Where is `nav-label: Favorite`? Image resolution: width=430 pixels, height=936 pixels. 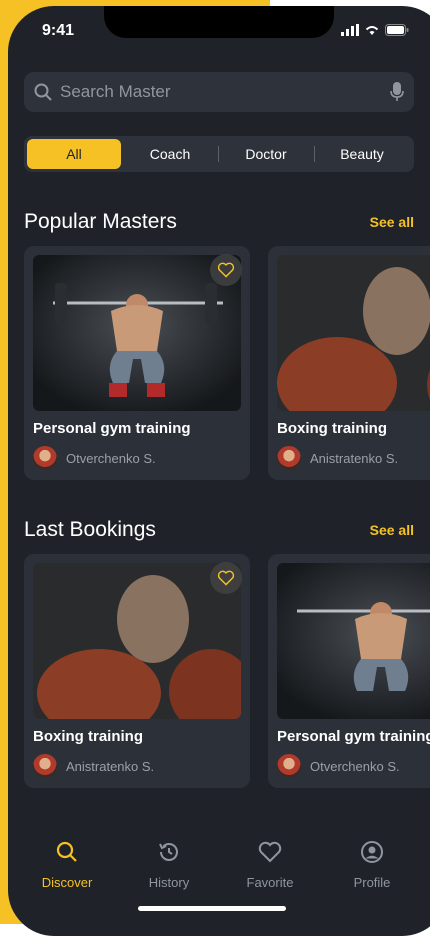 nav-label: Favorite is located at coordinates (270, 882).